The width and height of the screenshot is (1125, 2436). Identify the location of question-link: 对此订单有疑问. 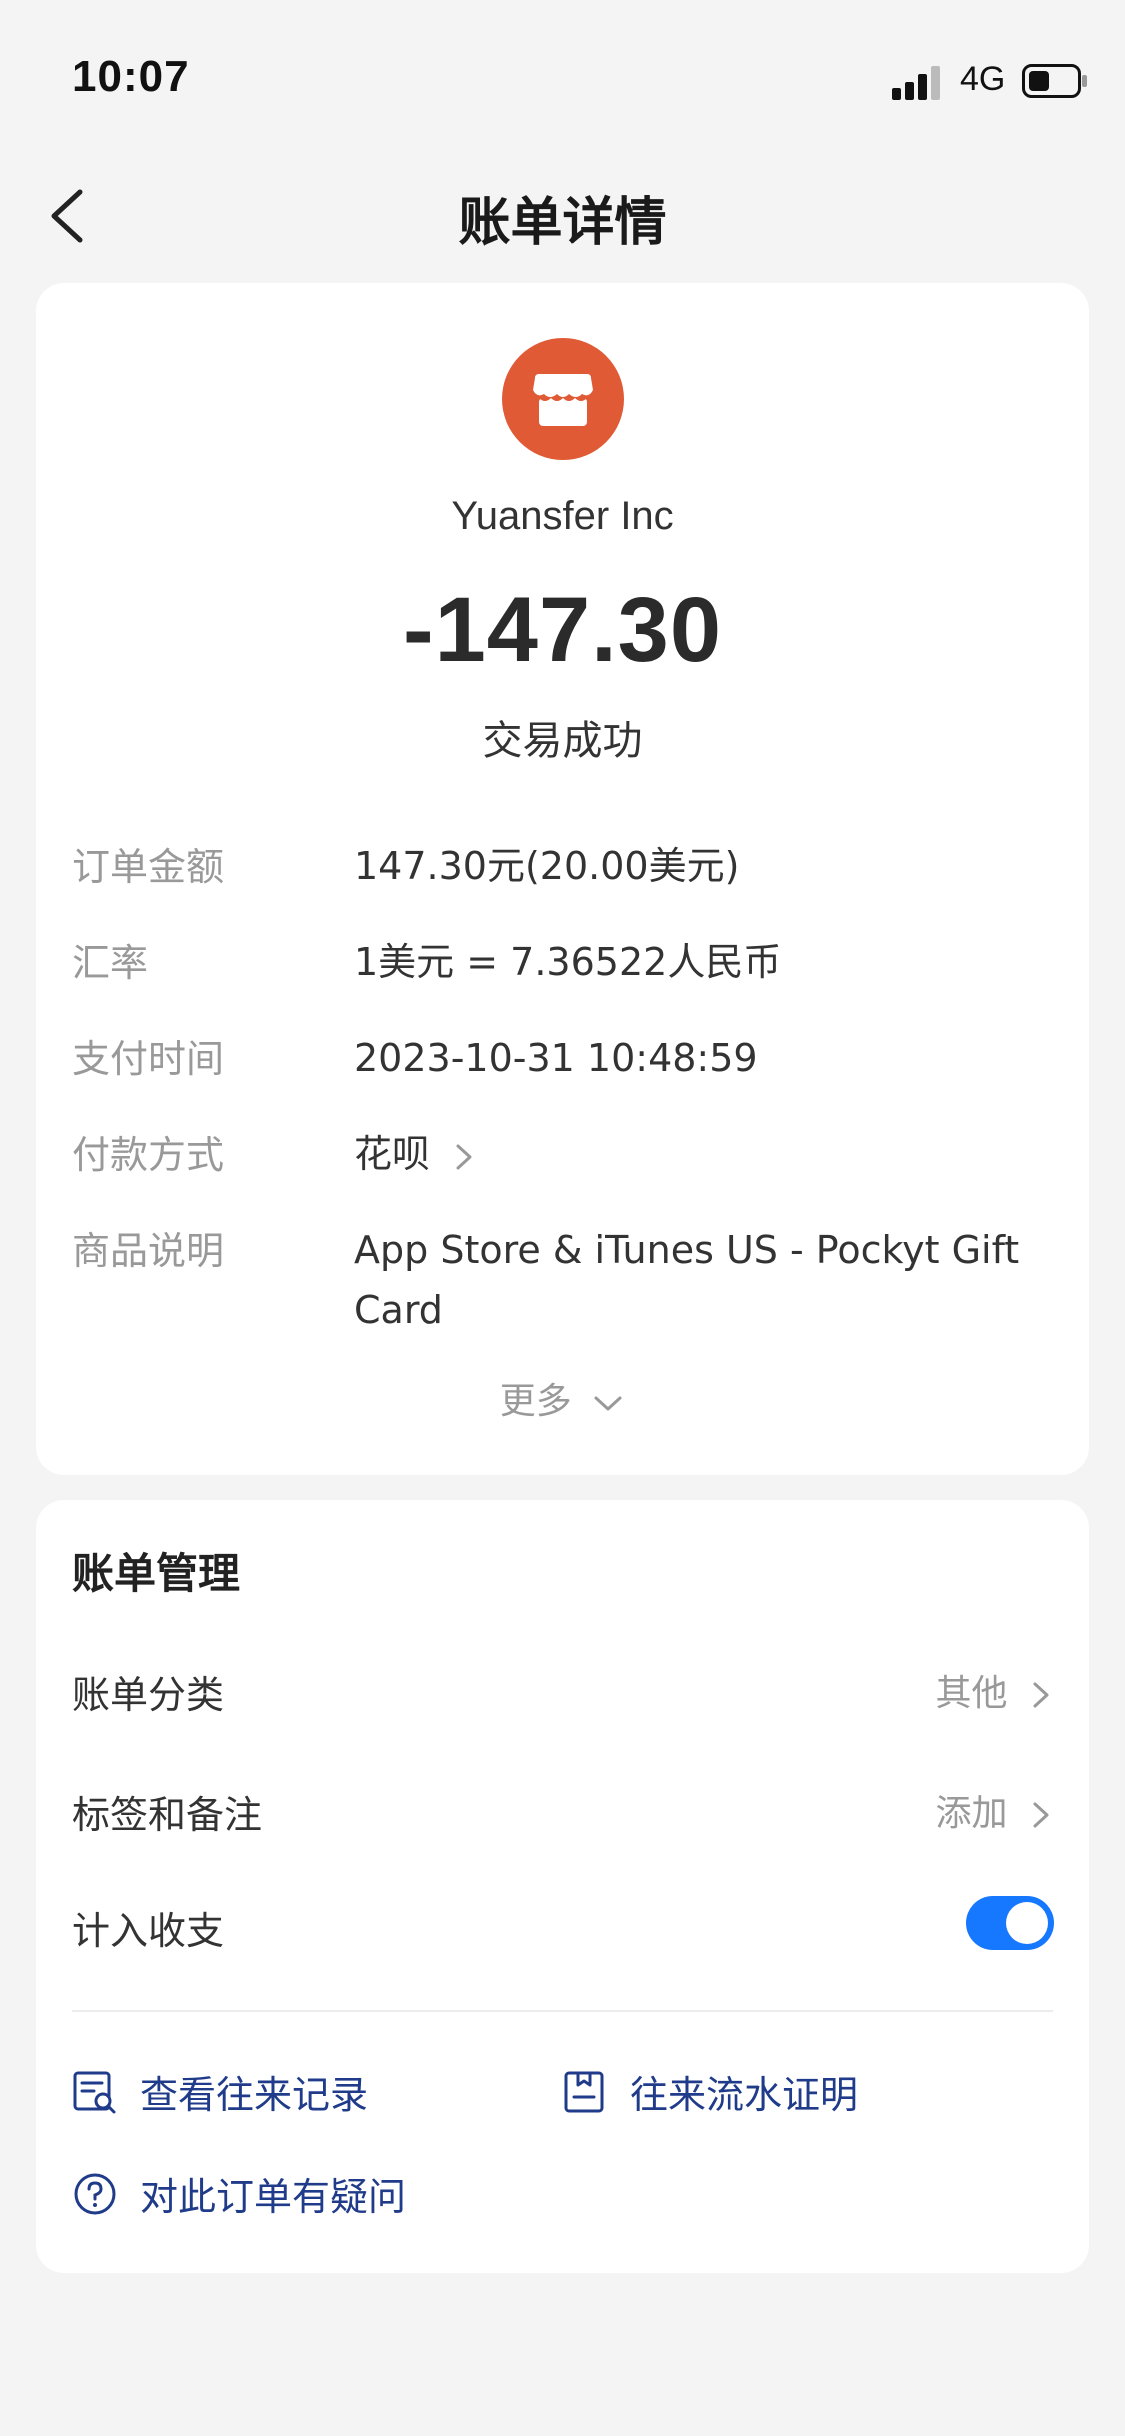
(239, 2193).